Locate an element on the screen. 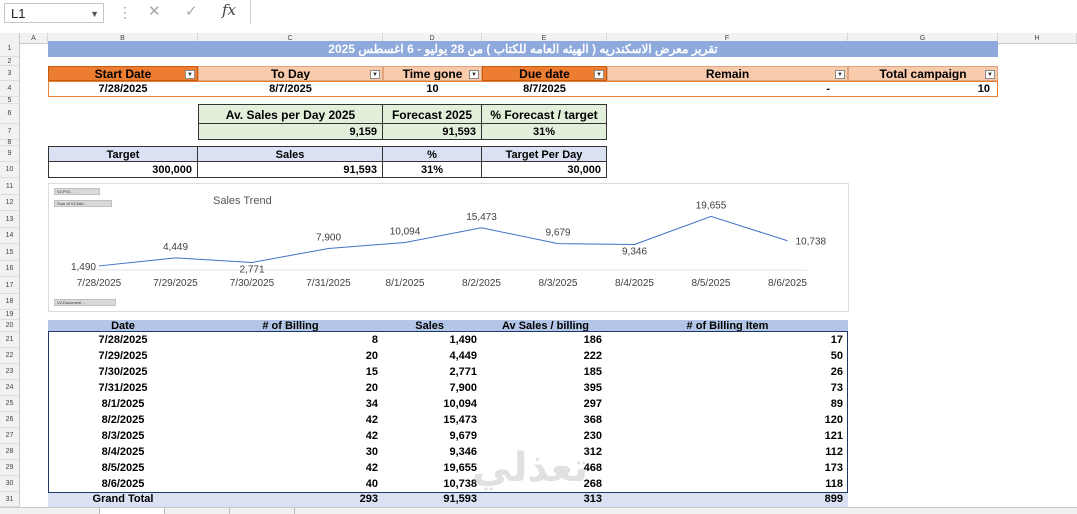 The height and width of the screenshot is (514, 1077). row-header: 18 is located at coordinates (10, 302).